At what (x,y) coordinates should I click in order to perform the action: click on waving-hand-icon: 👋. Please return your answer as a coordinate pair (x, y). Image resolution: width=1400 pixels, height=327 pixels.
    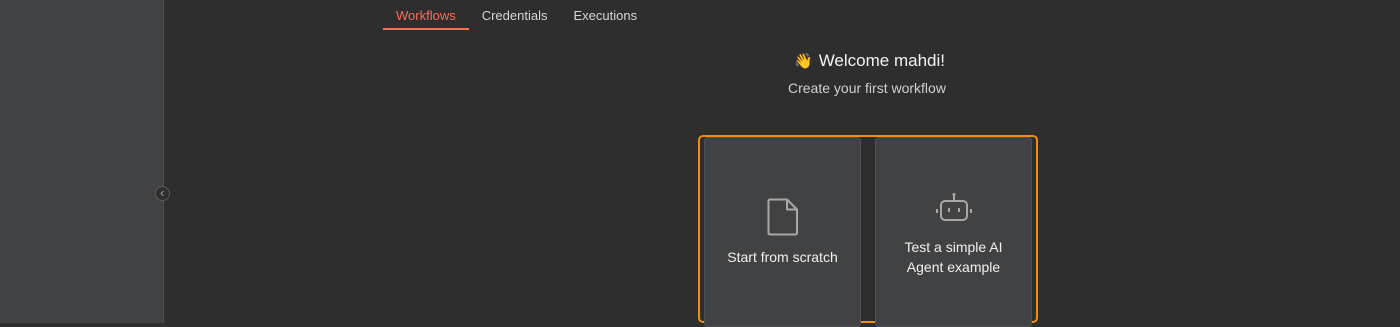
    Looking at the image, I should click on (803, 61).